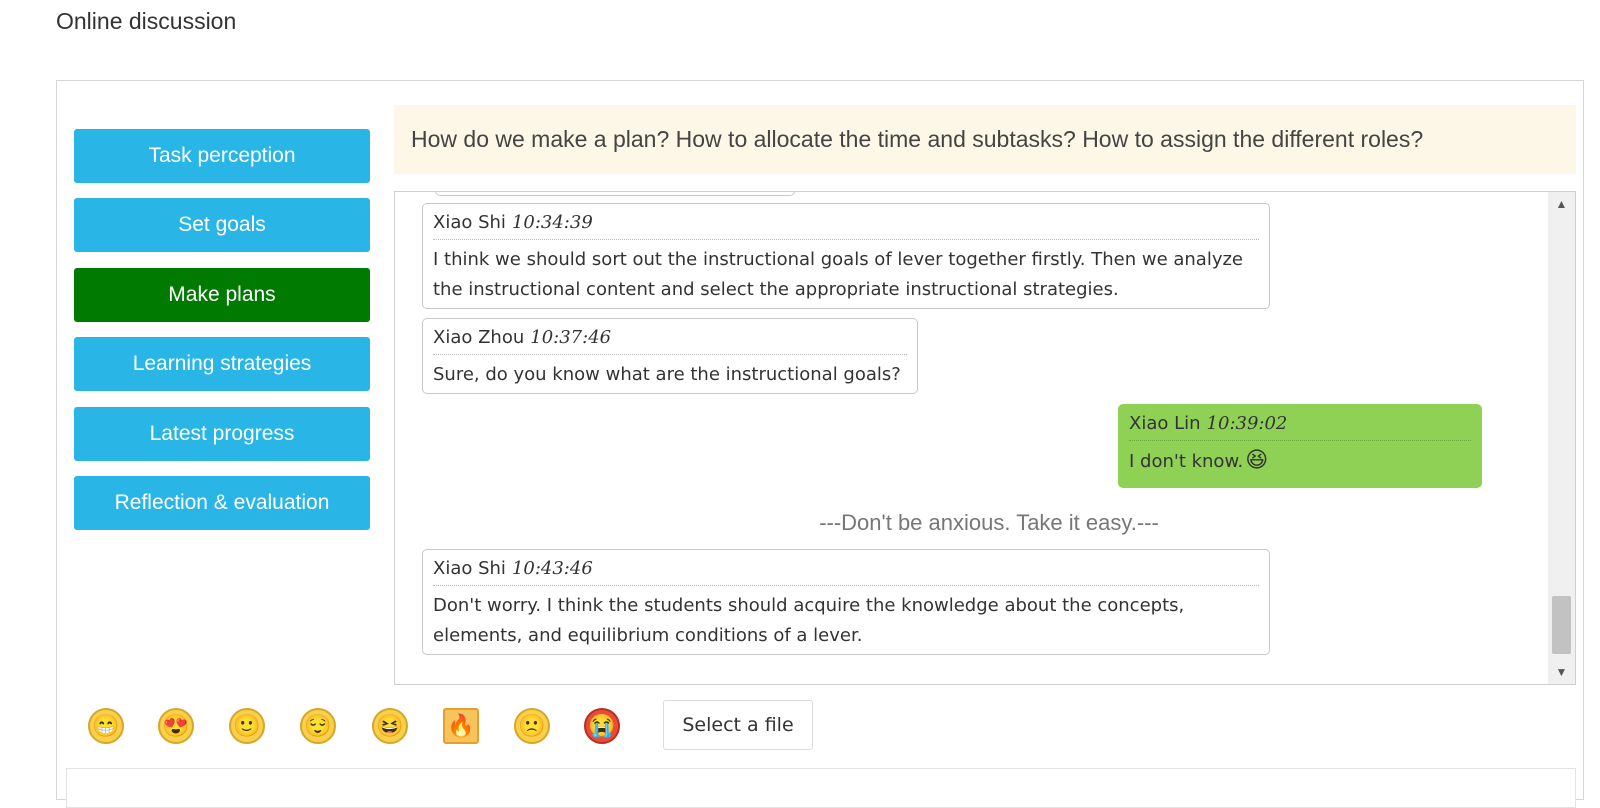 This screenshot has height=808, width=1600. What do you see at coordinates (1300, 461) in the screenshot?
I see `message-text-row: I don't know.😆` at bounding box center [1300, 461].